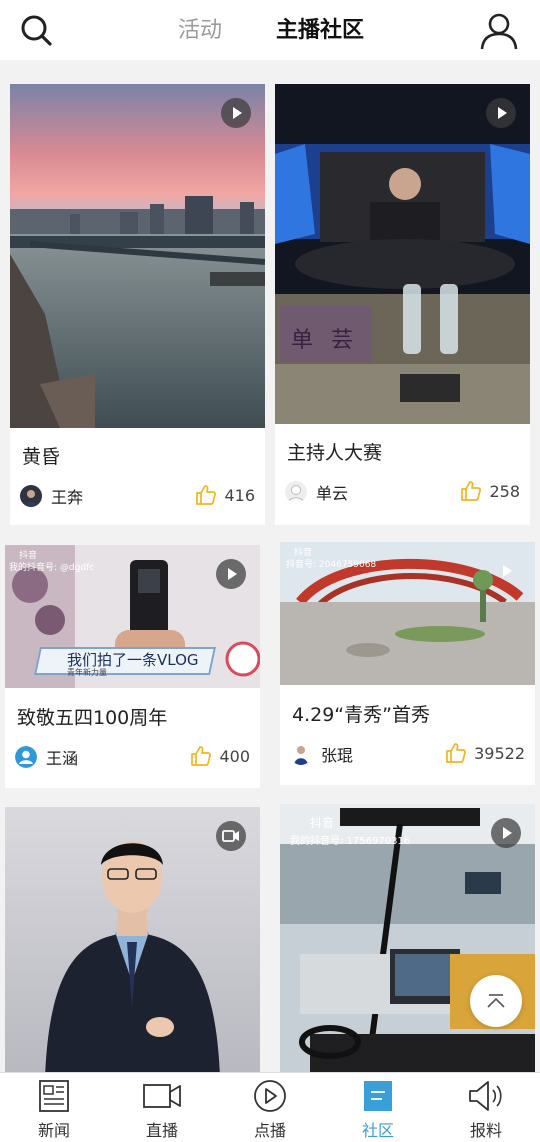  What do you see at coordinates (331, 340) in the screenshot?
I see `name-sign: 单芸` at bounding box center [331, 340].